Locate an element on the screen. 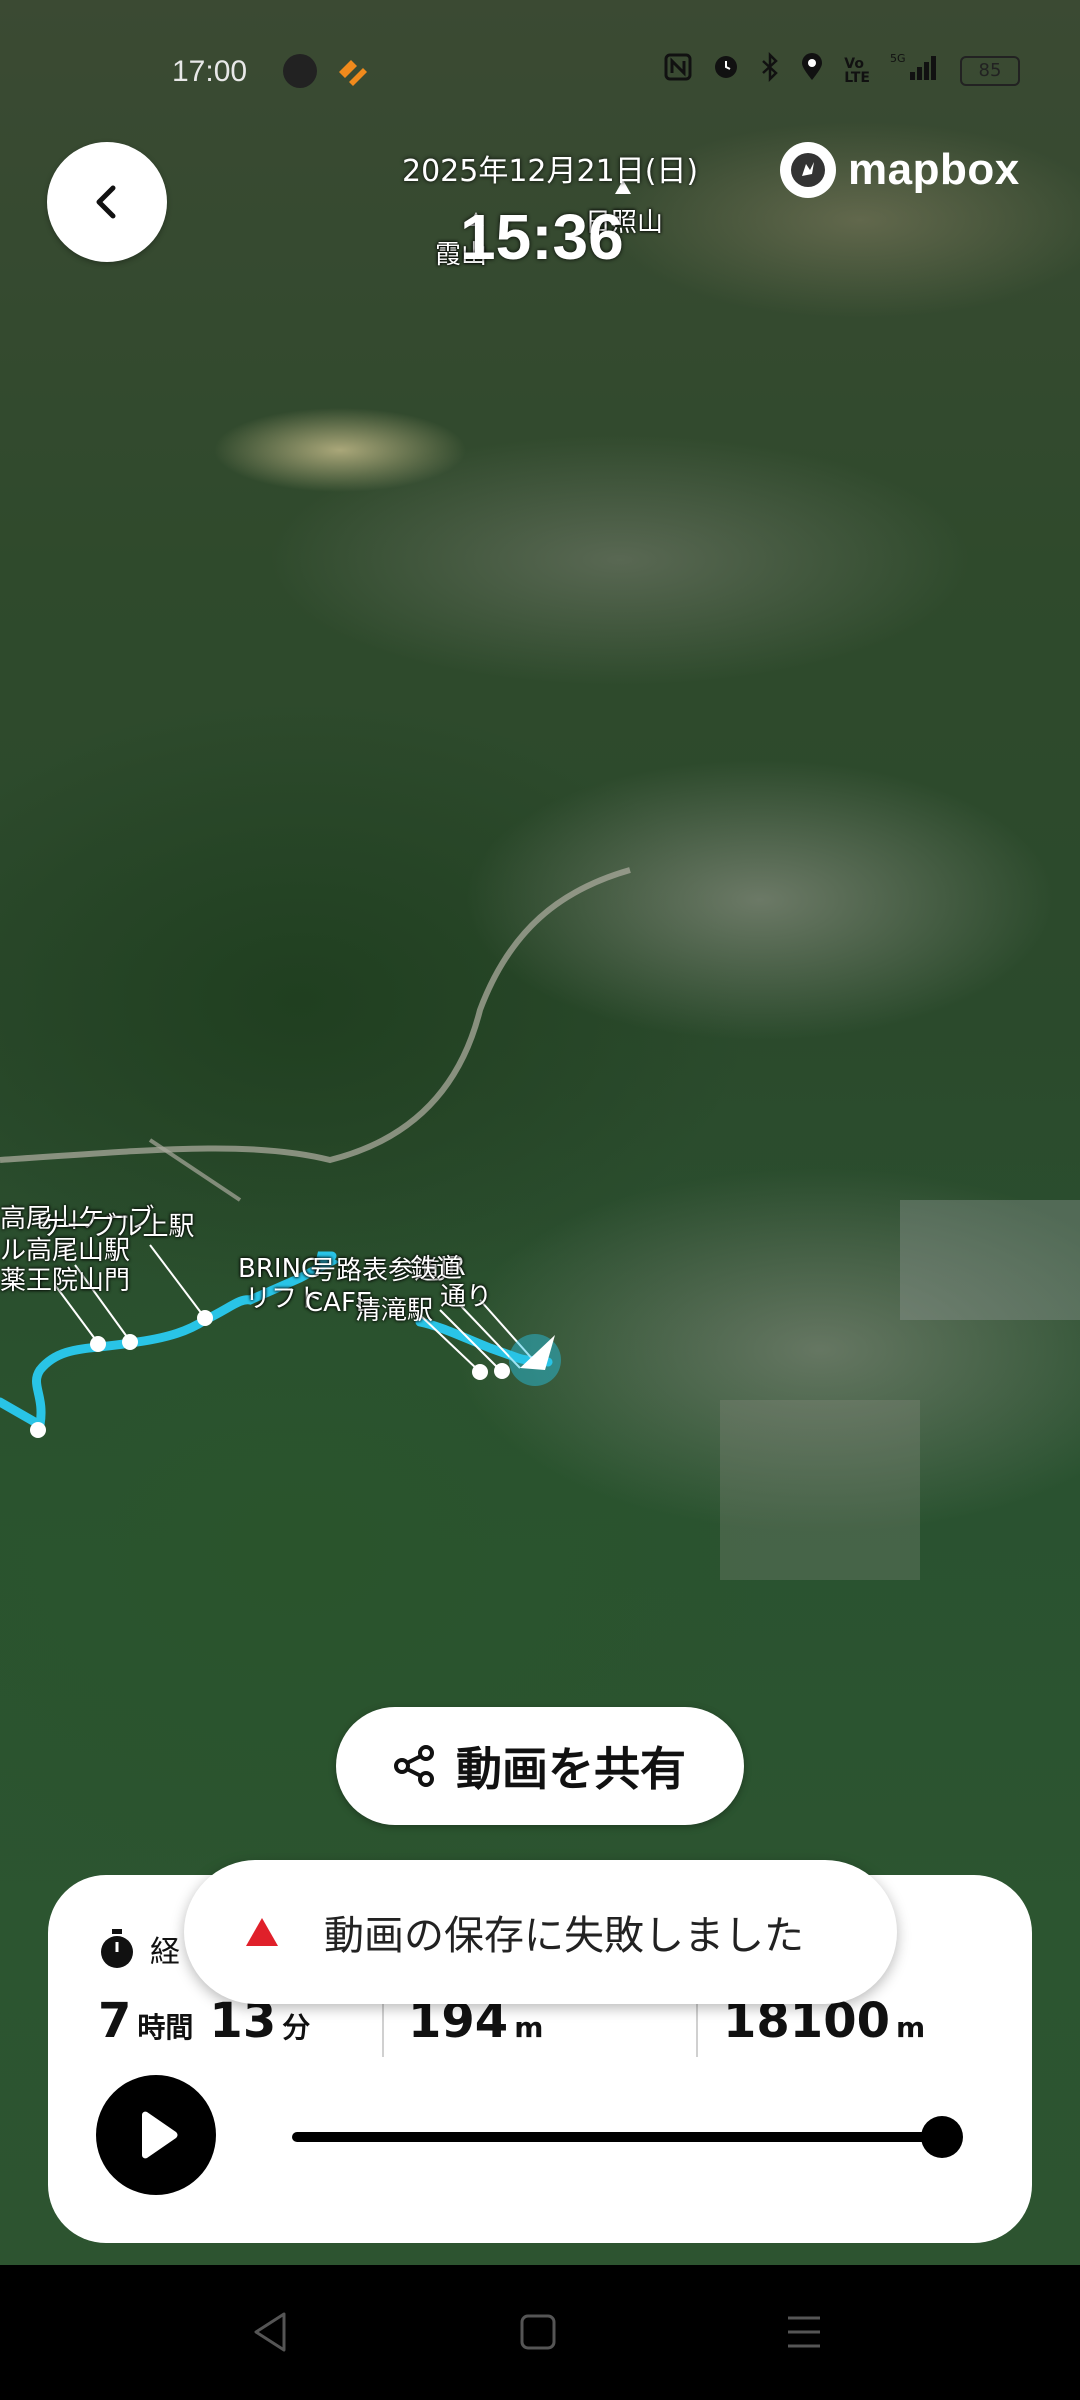 This screenshot has width=1080, height=2400. error-toast-message: 動画の保存に失敗しました is located at coordinates (564, 1936).